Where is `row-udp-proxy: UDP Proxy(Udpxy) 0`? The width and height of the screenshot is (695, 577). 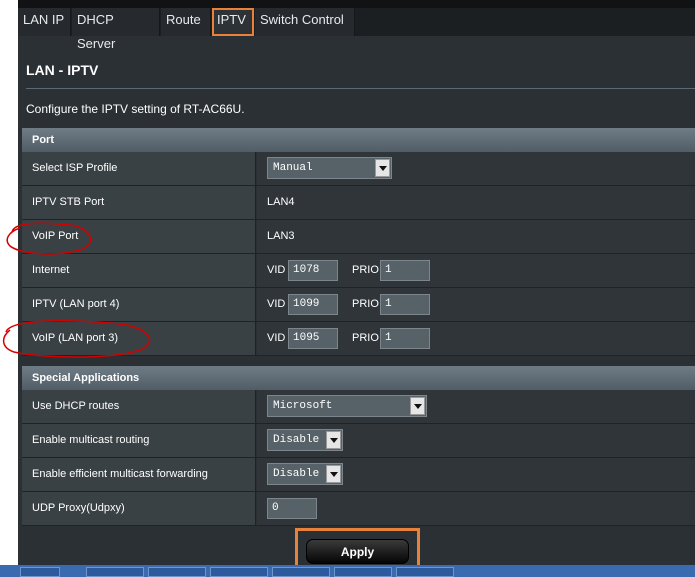 row-udp-proxy: UDP Proxy(Udpxy) 0 is located at coordinates (358, 509).